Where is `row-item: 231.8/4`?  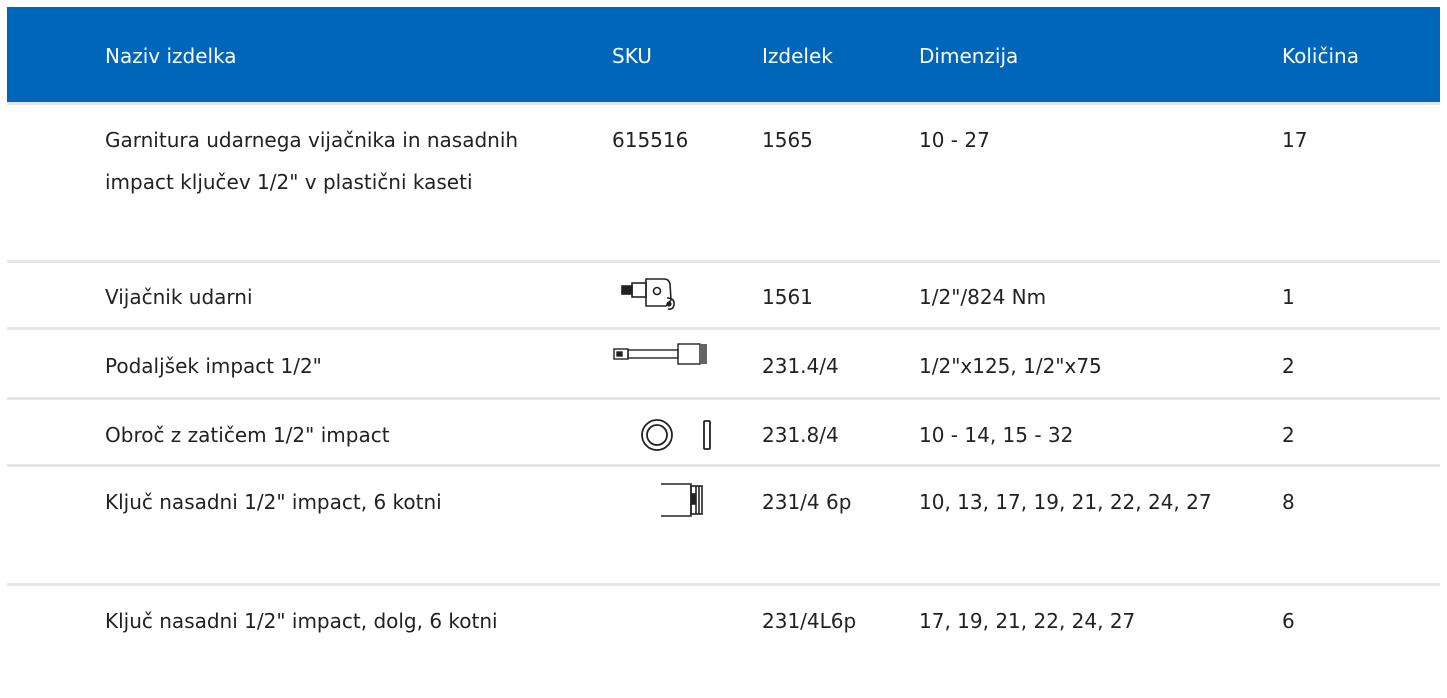
row-item: 231.8/4 is located at coordinates (800, 435).